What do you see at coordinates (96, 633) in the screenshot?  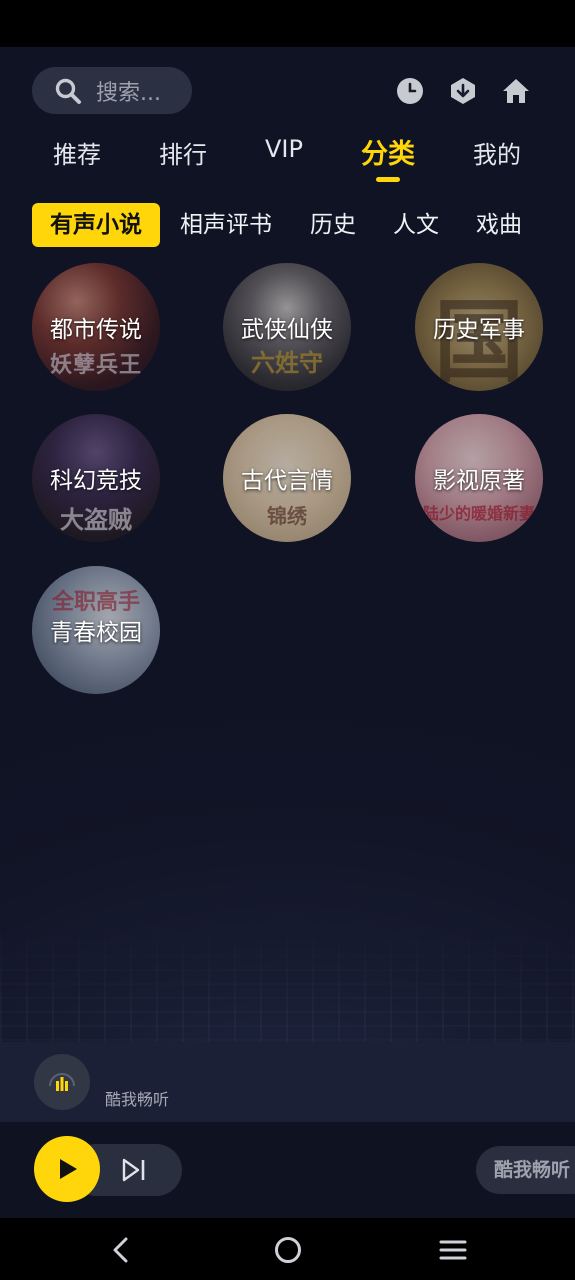 I see `category-label: 青春校园` at bounding box center [96, 633].